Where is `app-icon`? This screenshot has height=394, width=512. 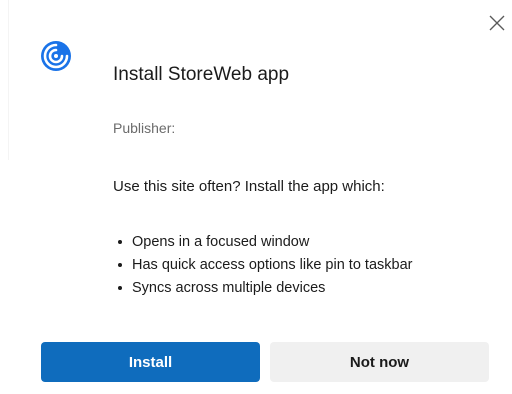
app-icon is located at coordinates (56, 56).